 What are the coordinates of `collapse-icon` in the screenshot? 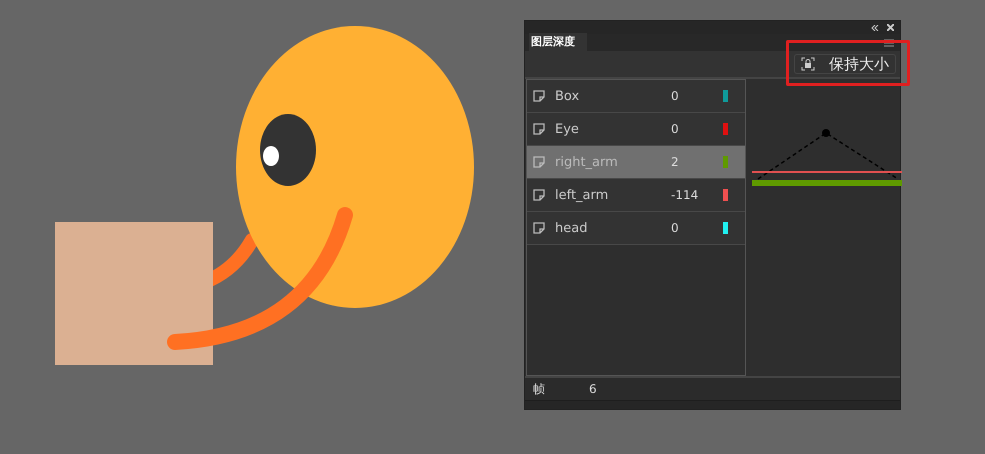 It's located at (875, 27).